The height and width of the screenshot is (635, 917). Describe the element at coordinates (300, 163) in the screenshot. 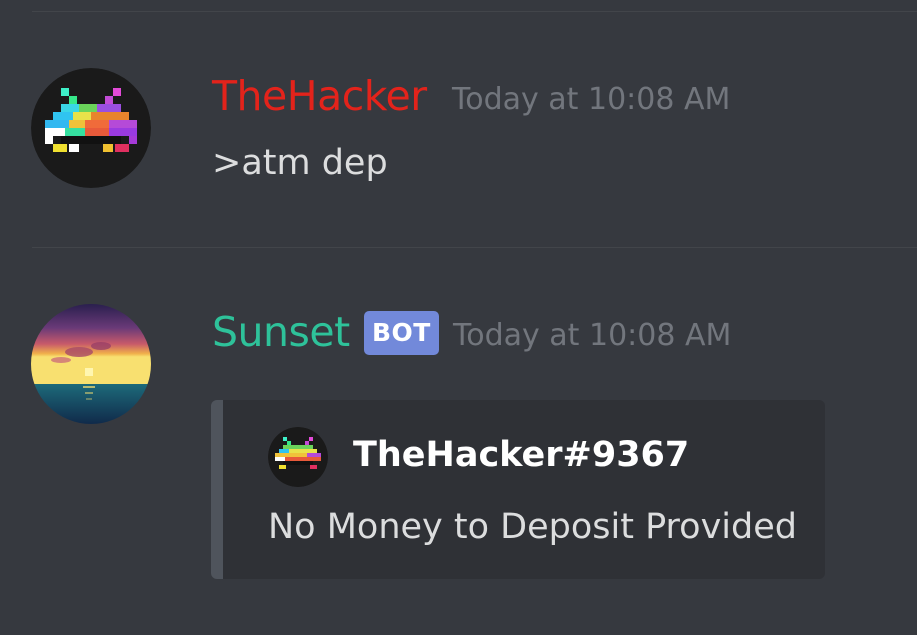

I see `message-content: >atm dep` at that location.